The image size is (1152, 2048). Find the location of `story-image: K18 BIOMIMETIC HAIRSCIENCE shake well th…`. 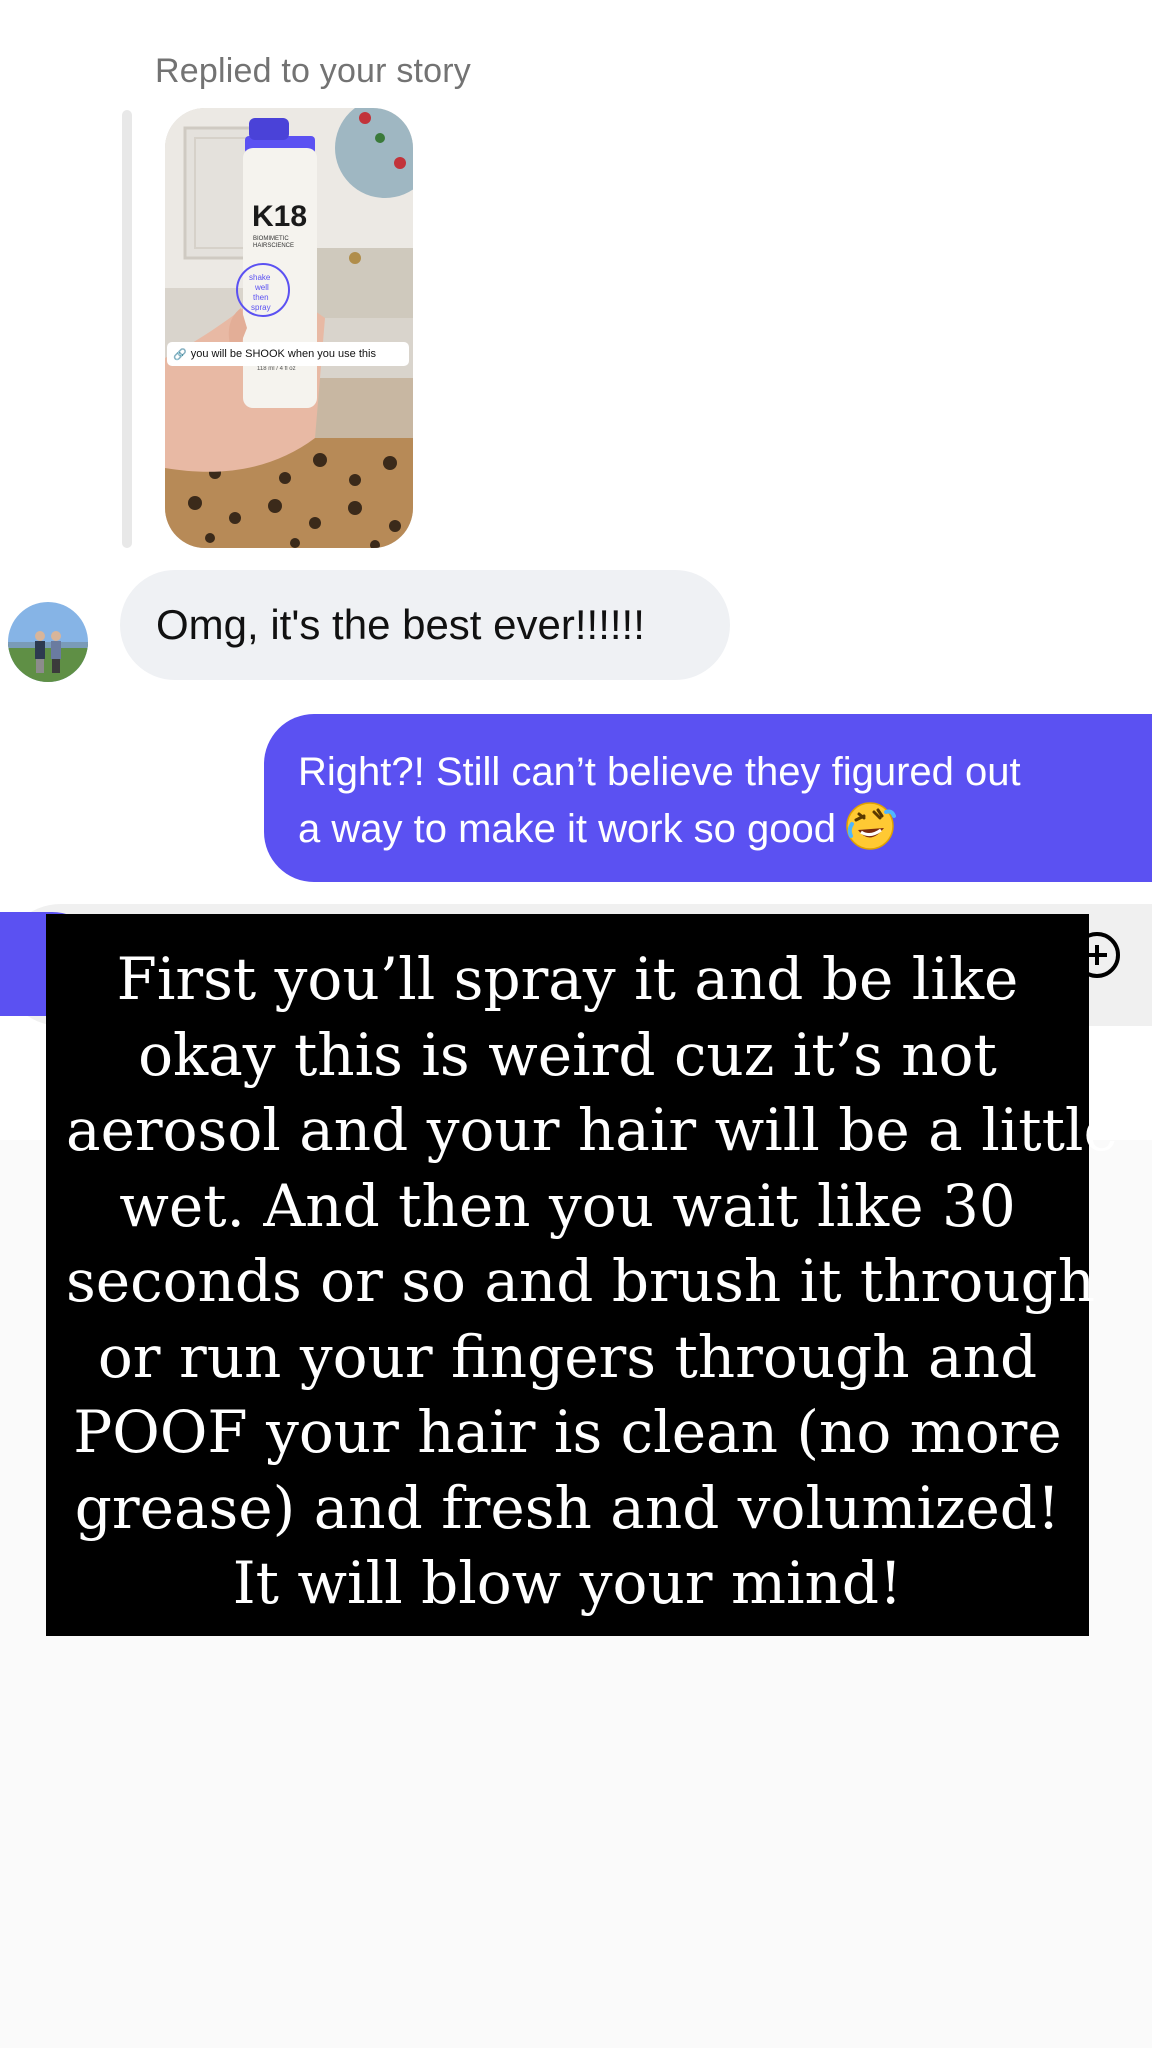

story-image: K18 BIOMIMETIC HAIRSCIENCE shake well th… is located at coordinates (289, 328).